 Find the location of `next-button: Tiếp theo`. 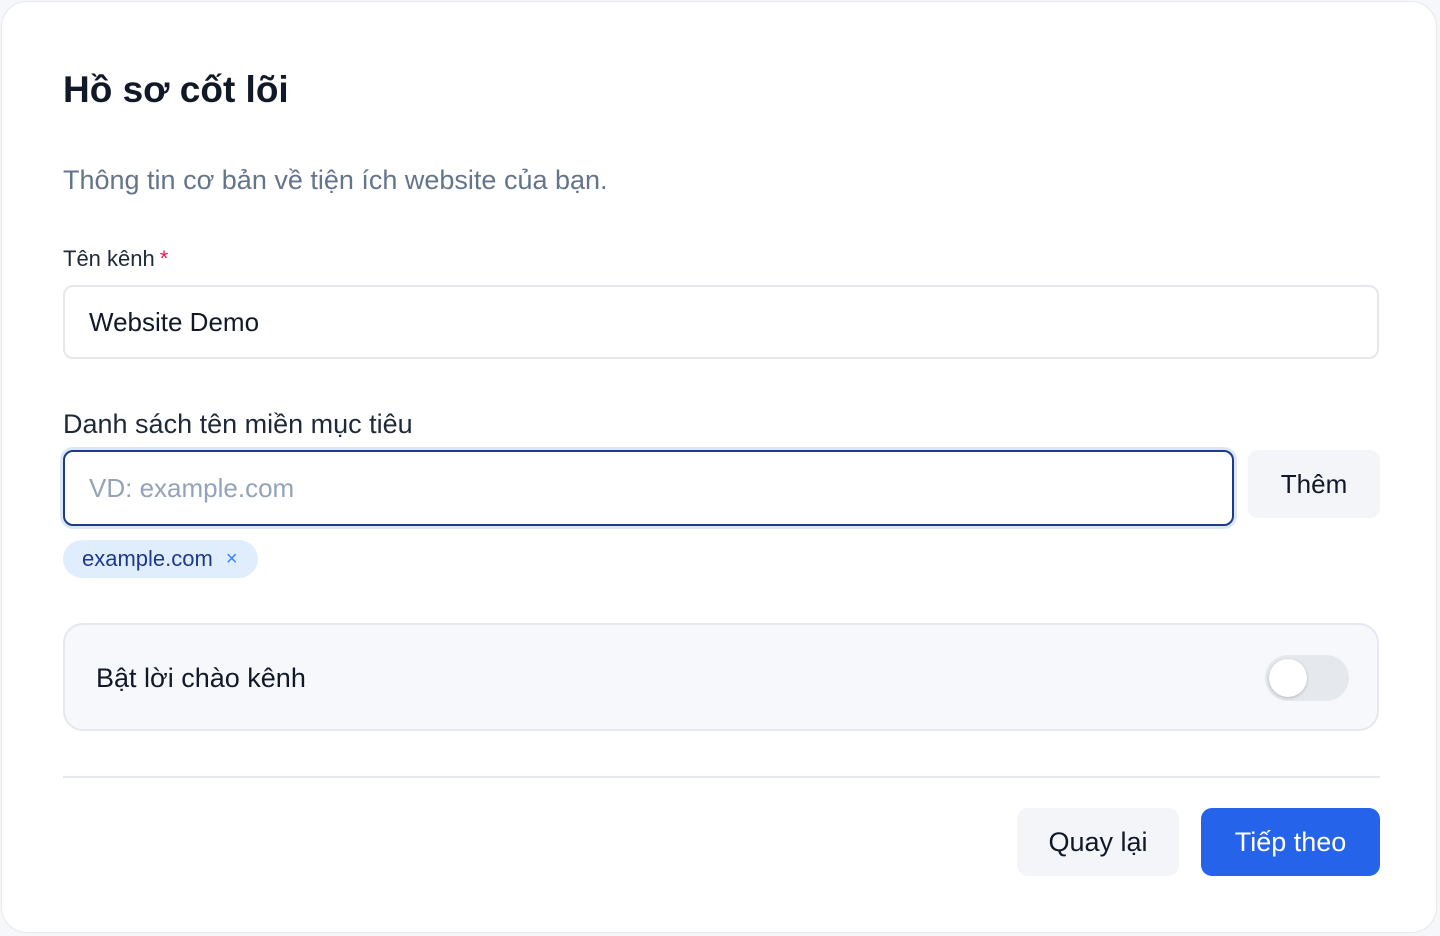

next-button: Tiếp theo is located at coordinates (1290, 842).